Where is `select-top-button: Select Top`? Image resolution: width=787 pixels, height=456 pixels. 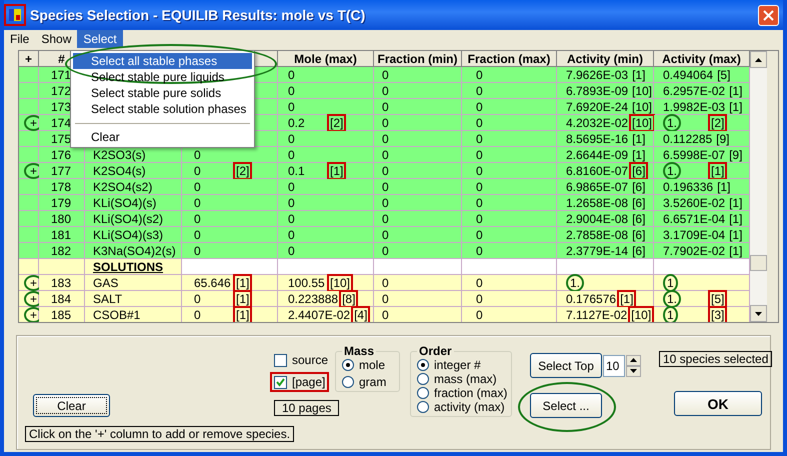 select-top-button: Select Top is located at coordinates (566, 365).